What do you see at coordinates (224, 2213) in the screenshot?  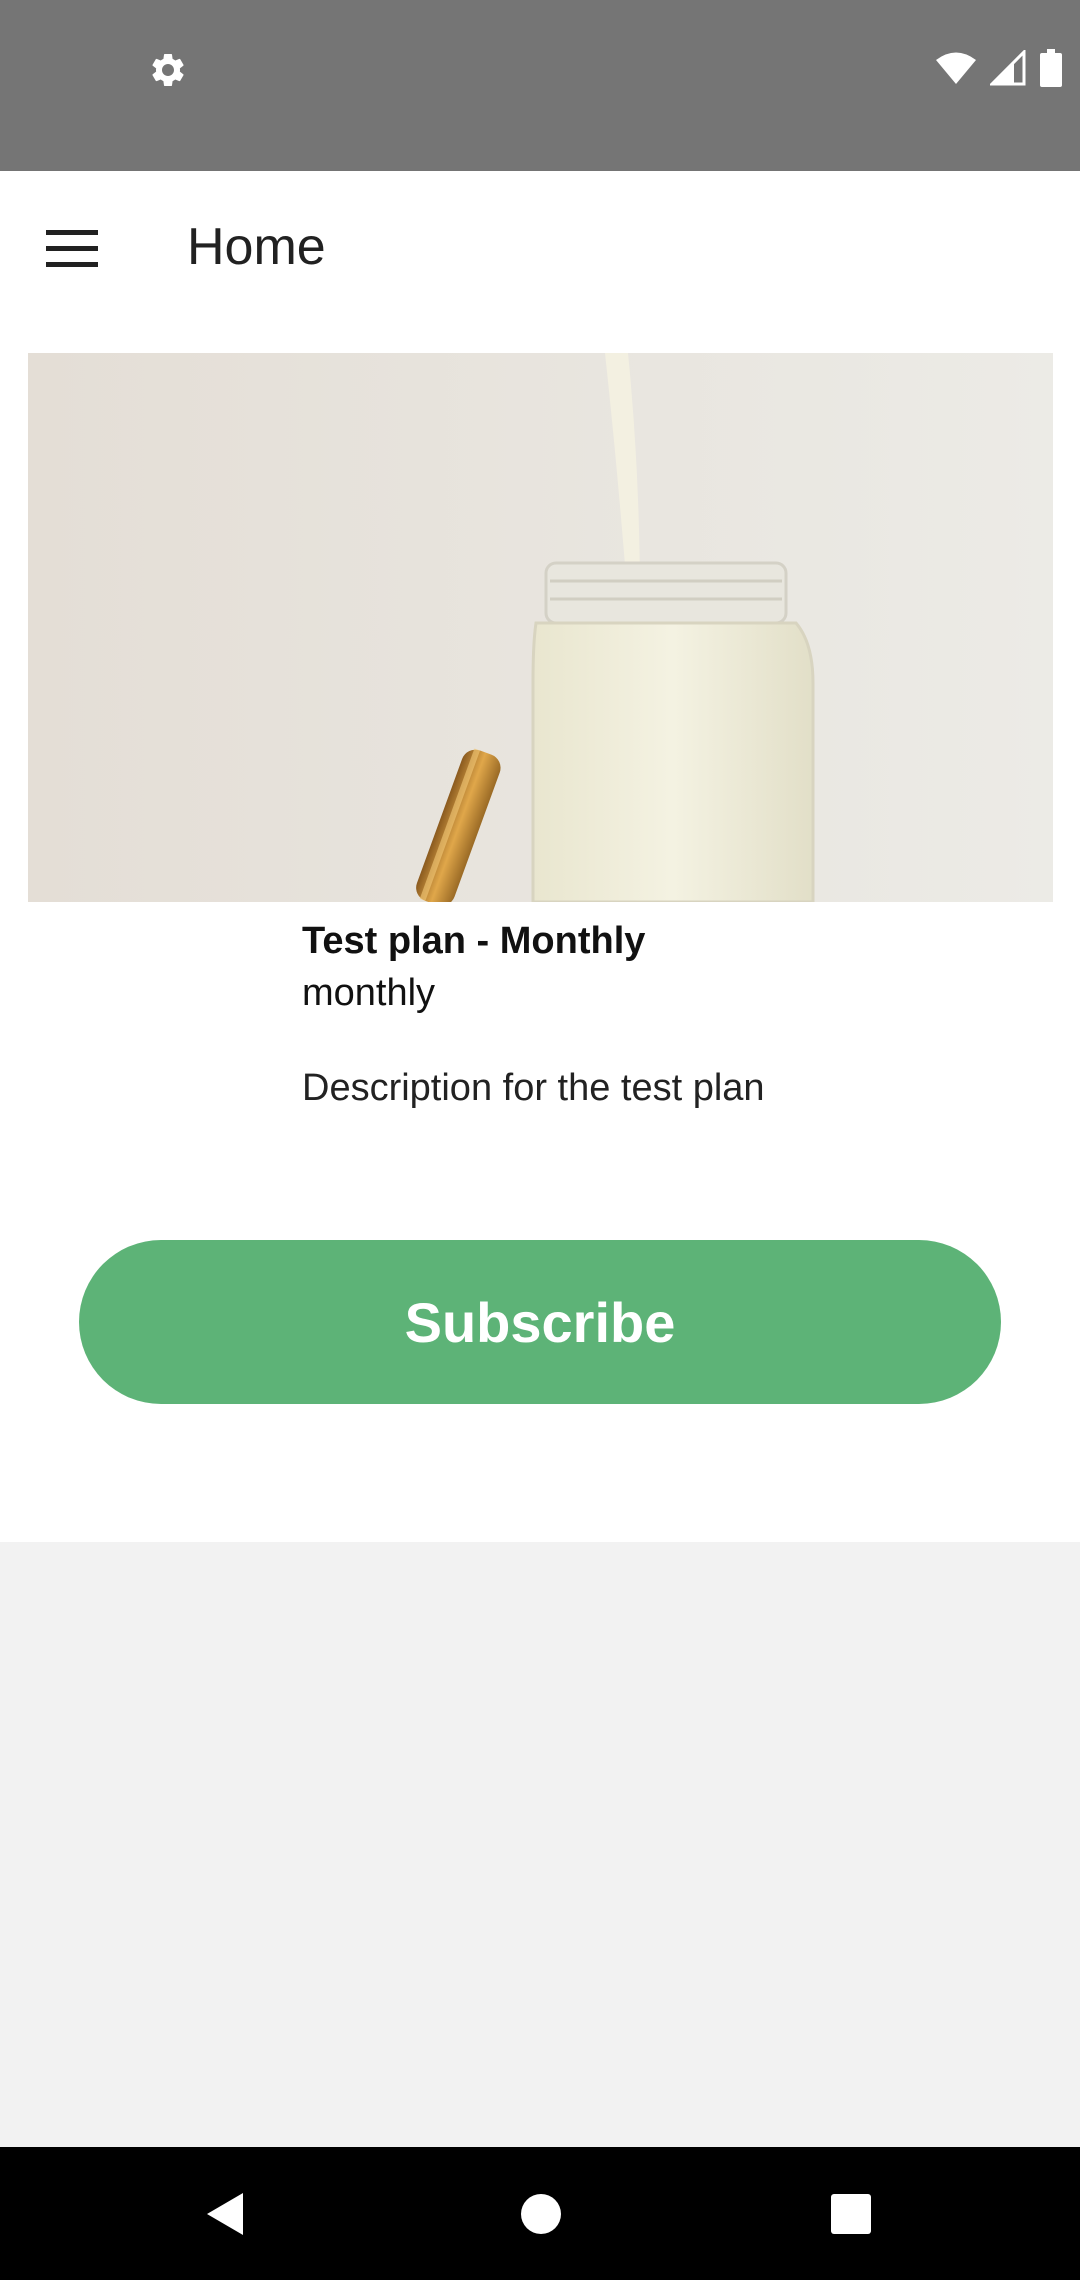 I see `back-icon` at bounding box center [224, 2213].